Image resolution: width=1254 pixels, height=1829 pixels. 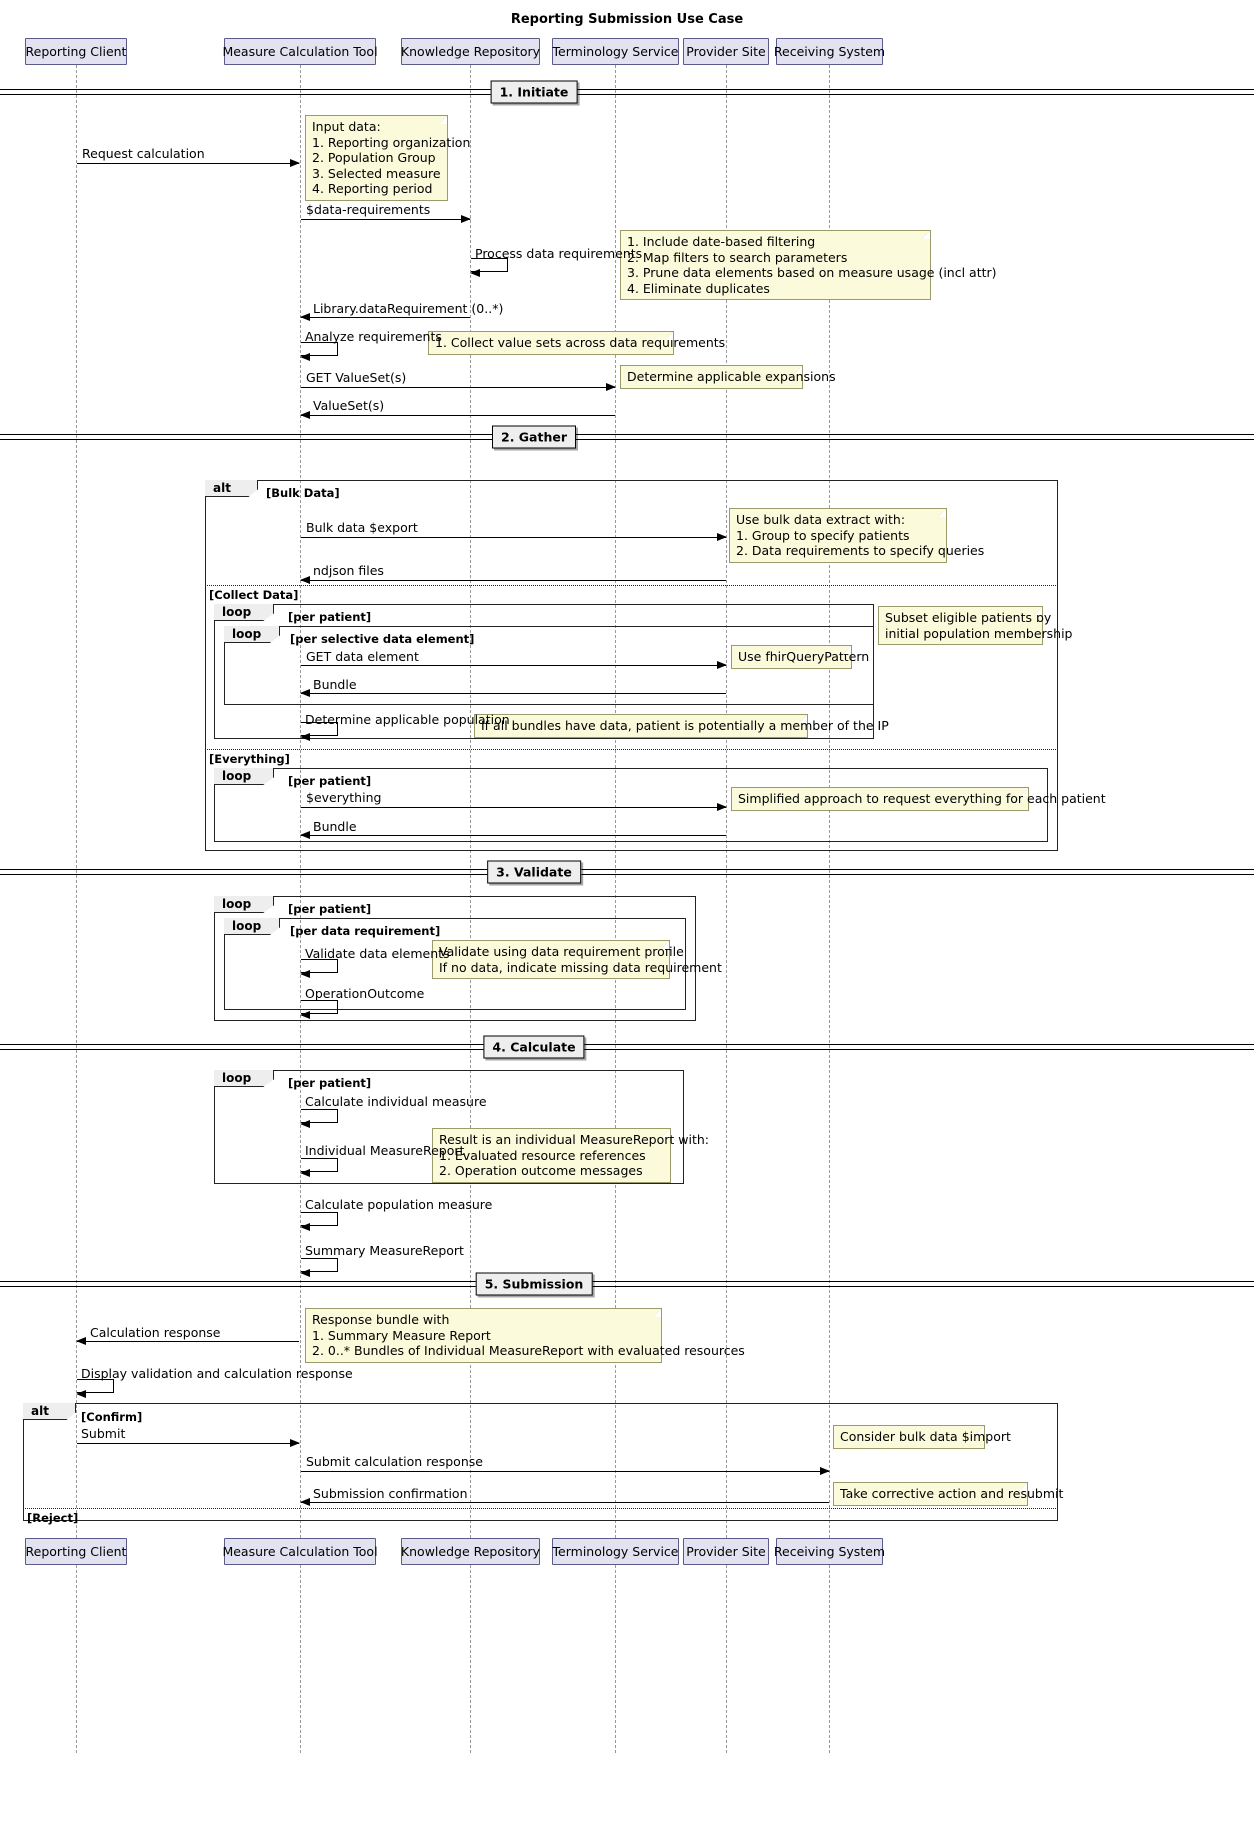 What do you see at coordinates (726, 1551) in the screenshot?
I see `participant-provider-site-bottom: Provider Site` at bounding box center [726, 1551].